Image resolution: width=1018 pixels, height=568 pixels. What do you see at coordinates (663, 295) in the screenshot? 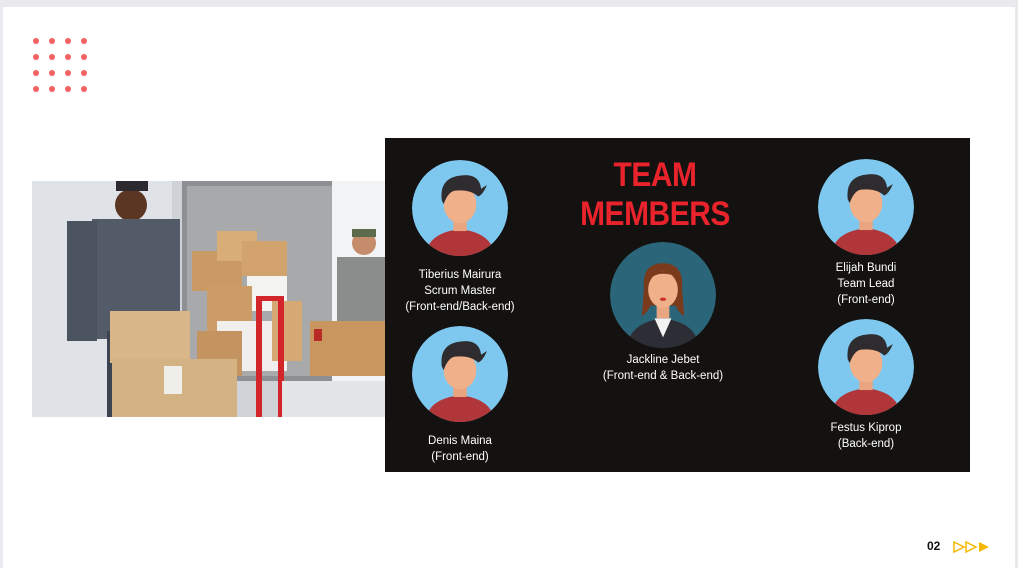
I see `female-avatar-icon` at bounding box center [663, 295].